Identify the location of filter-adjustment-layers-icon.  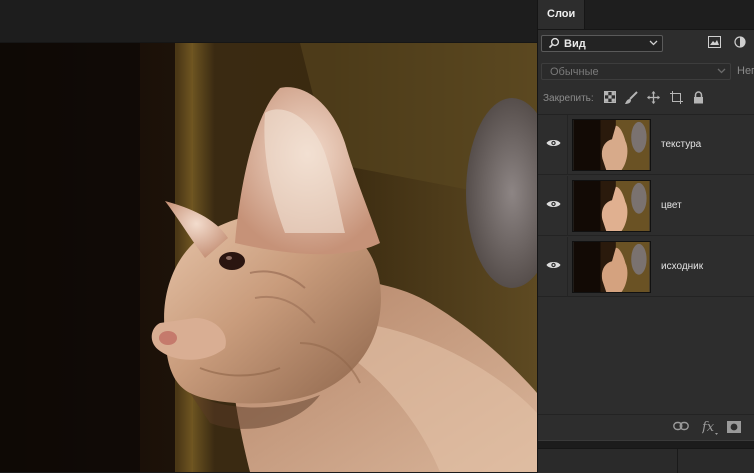
(740, 42).